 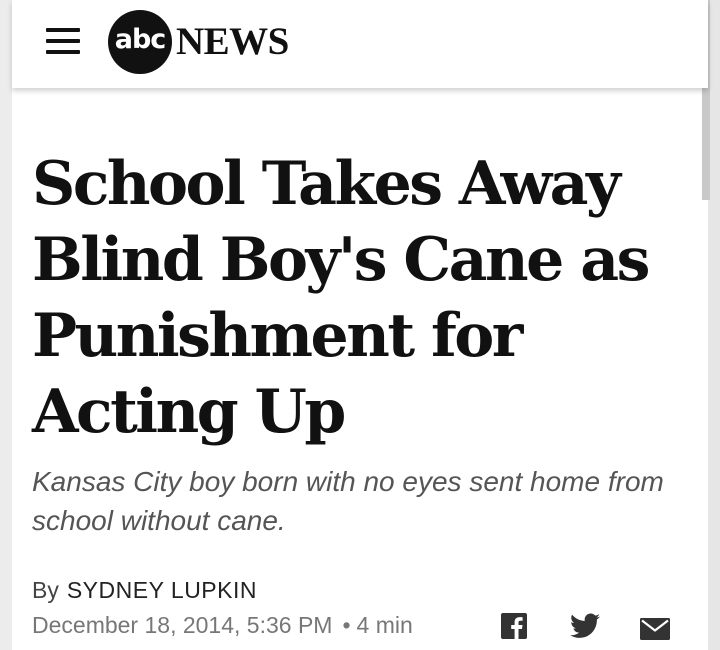 What do you see at coordinates (162, 590) in the screenshot?
I see `author-link: SYDNEY LUPKIN` at bounding box center [162, 590].